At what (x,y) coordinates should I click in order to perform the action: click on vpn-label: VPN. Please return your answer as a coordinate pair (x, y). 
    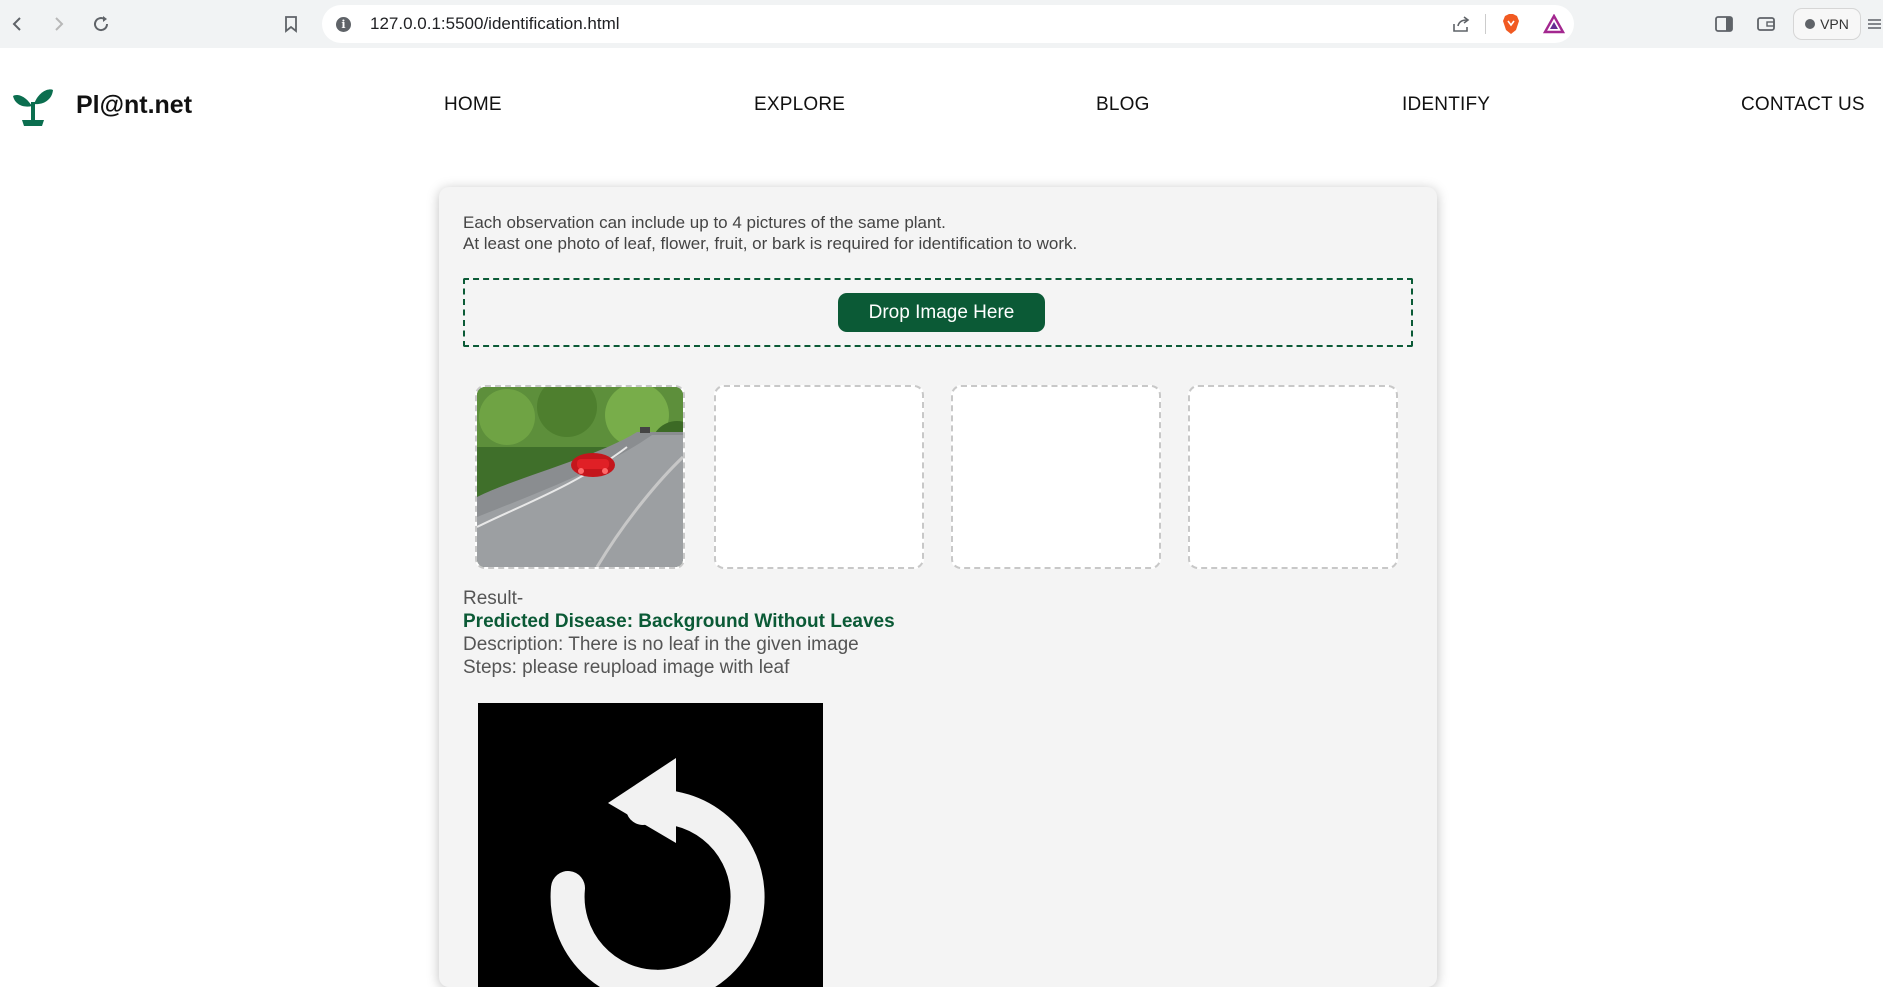
    Looking at the image, I should click on (1834, 24).